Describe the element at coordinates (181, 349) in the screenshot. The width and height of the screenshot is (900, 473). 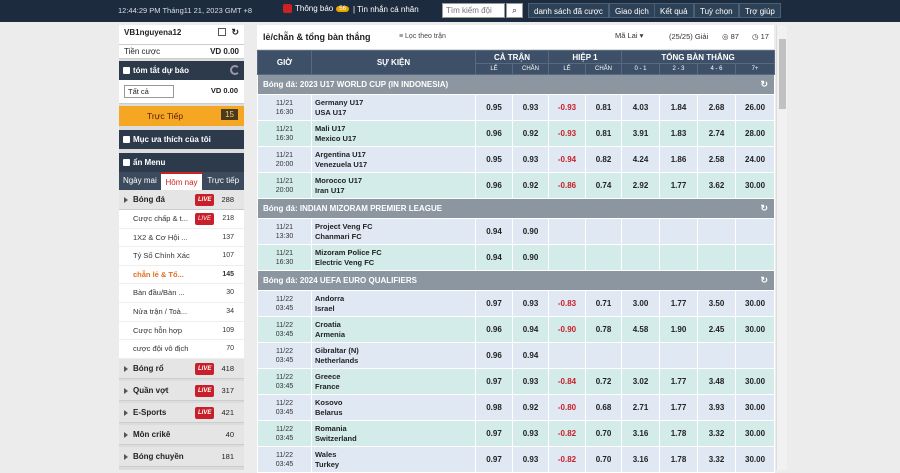
I see `market-item: cược đội vô địch 70` at that location.